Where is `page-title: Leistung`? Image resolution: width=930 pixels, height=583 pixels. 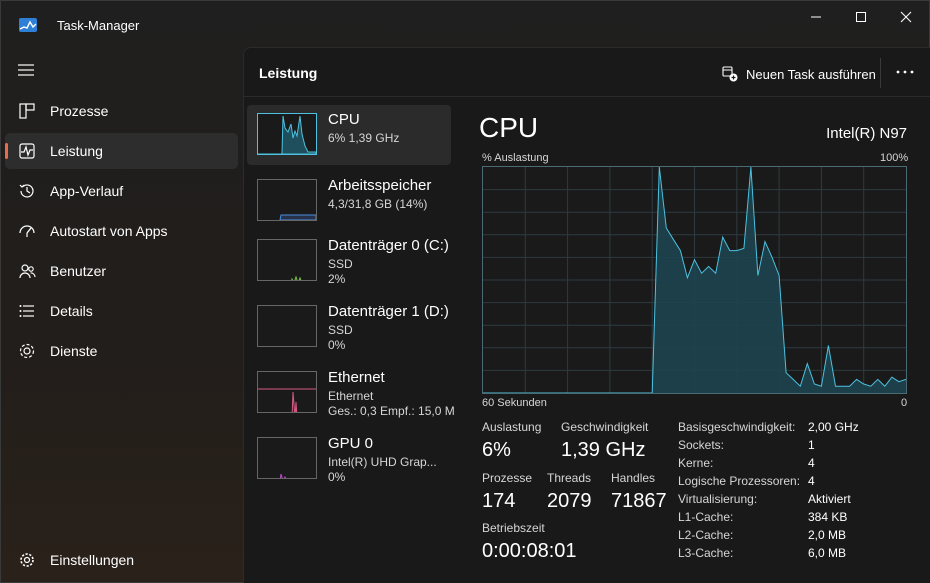 page-title: Leistung is located at coordinates (288, 73).